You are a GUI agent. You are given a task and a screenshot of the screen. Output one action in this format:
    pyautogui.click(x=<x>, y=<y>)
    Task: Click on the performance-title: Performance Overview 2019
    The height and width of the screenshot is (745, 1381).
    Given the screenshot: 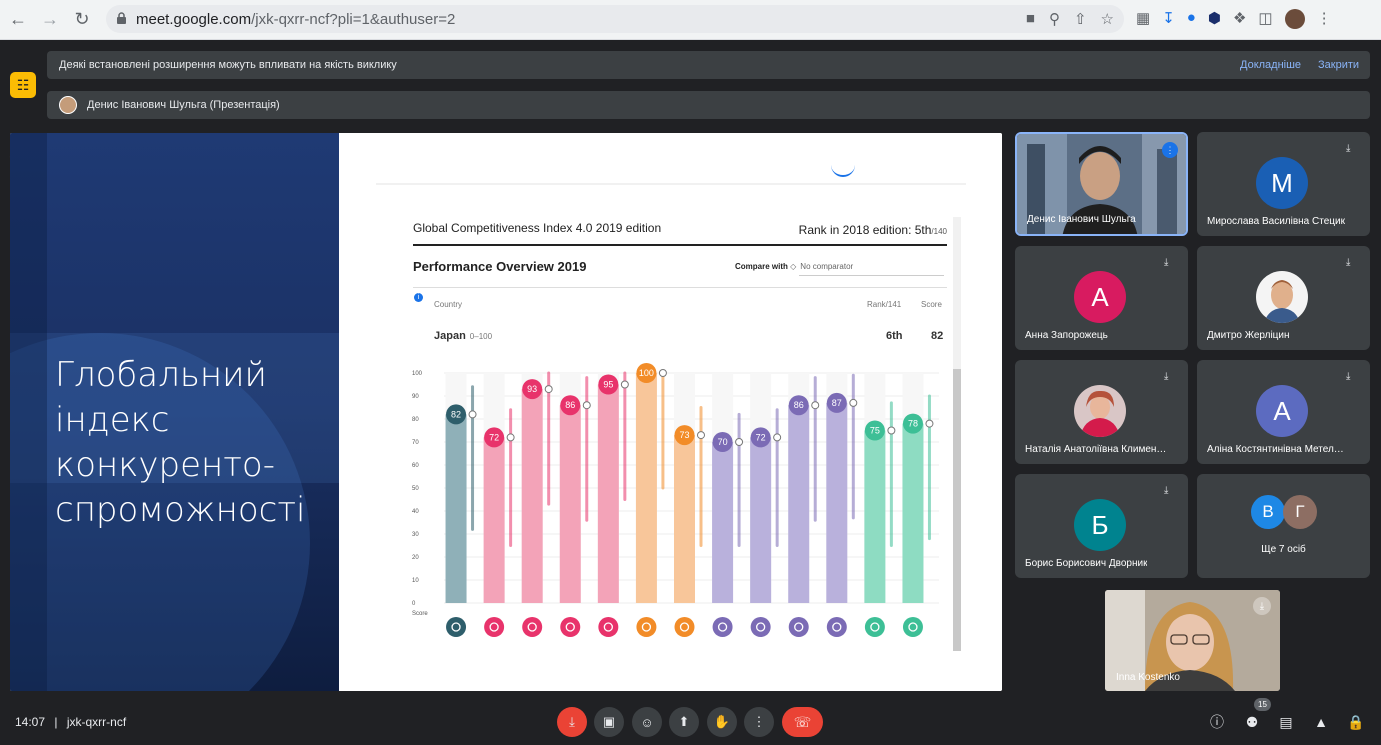 What is the action you would take?
    pyautogui.click(x=500, y=266)
    